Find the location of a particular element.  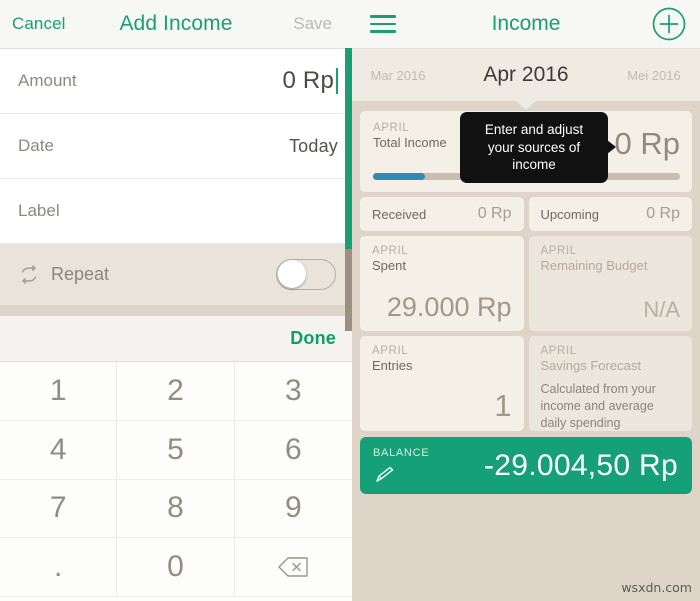

income-header: Income is located at coordinates (526, 24).